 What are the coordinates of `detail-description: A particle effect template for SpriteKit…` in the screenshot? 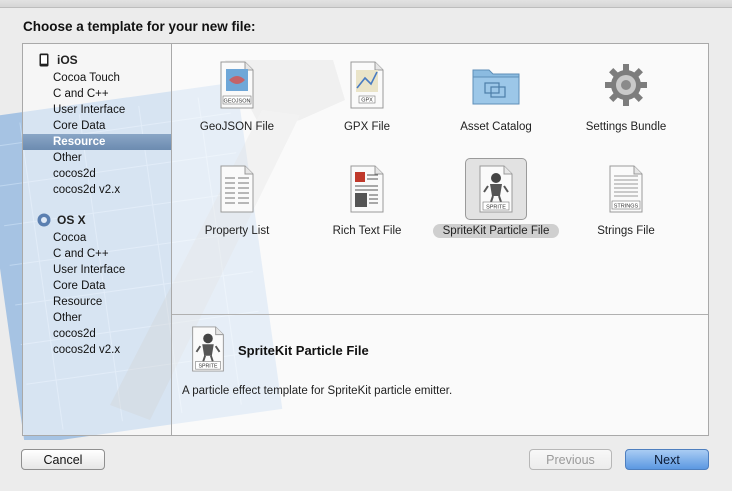 It's located at (317, 391).